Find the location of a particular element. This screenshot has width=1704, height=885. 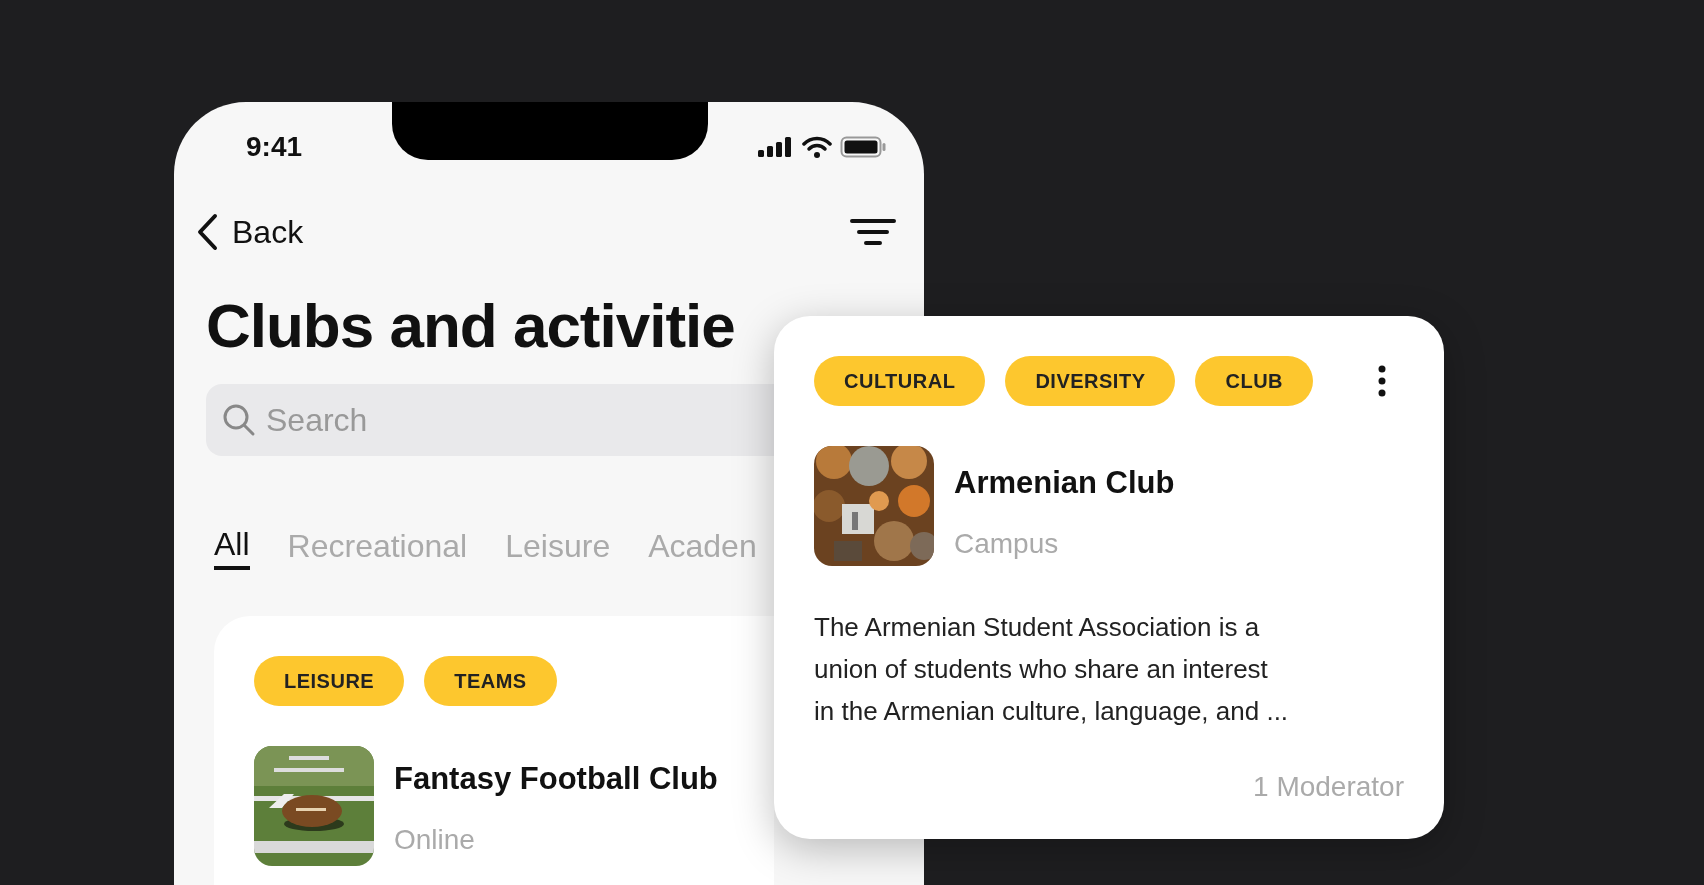

tab: All is located at coordinates (232, 546).